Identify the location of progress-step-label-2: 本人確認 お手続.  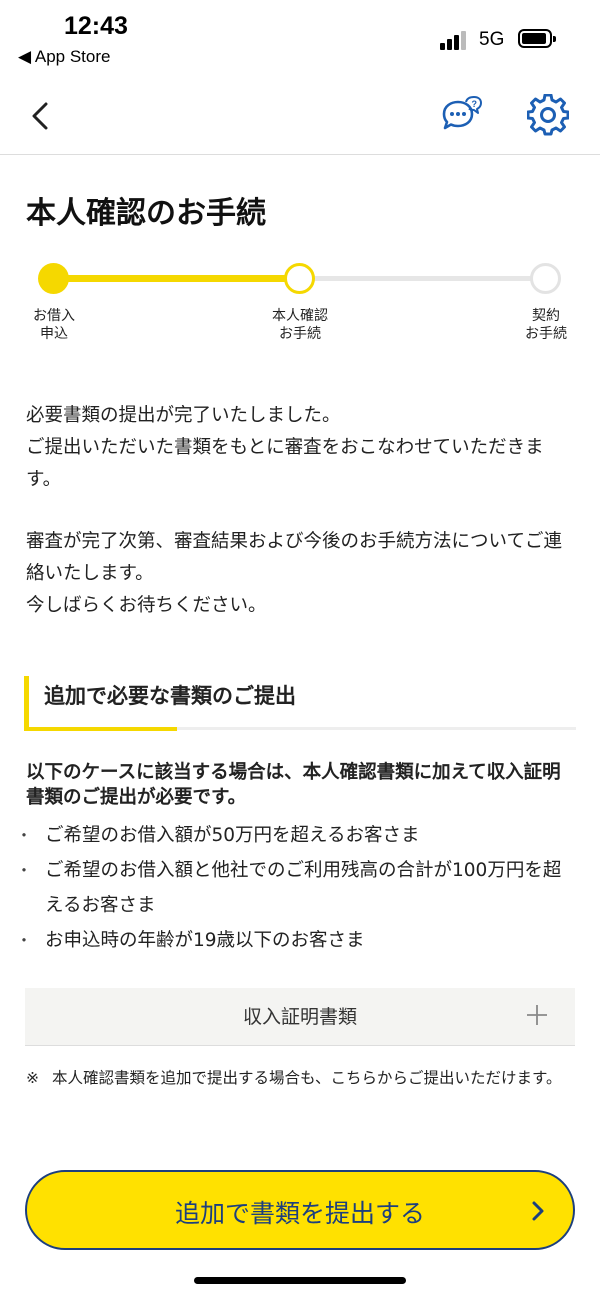
(300, 325).